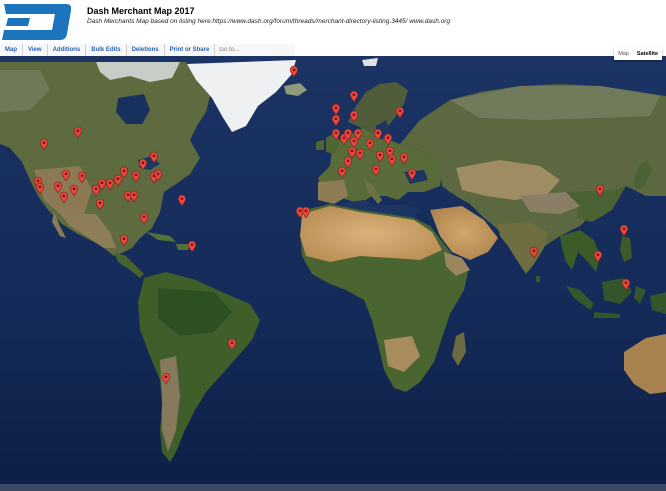 Image resolution: width=666 pixels, height=491 pixels. Describe the element at coordinates (141, 11) in the screenshot. I see `page-title: Dash Merchant Map 2017` at that location.